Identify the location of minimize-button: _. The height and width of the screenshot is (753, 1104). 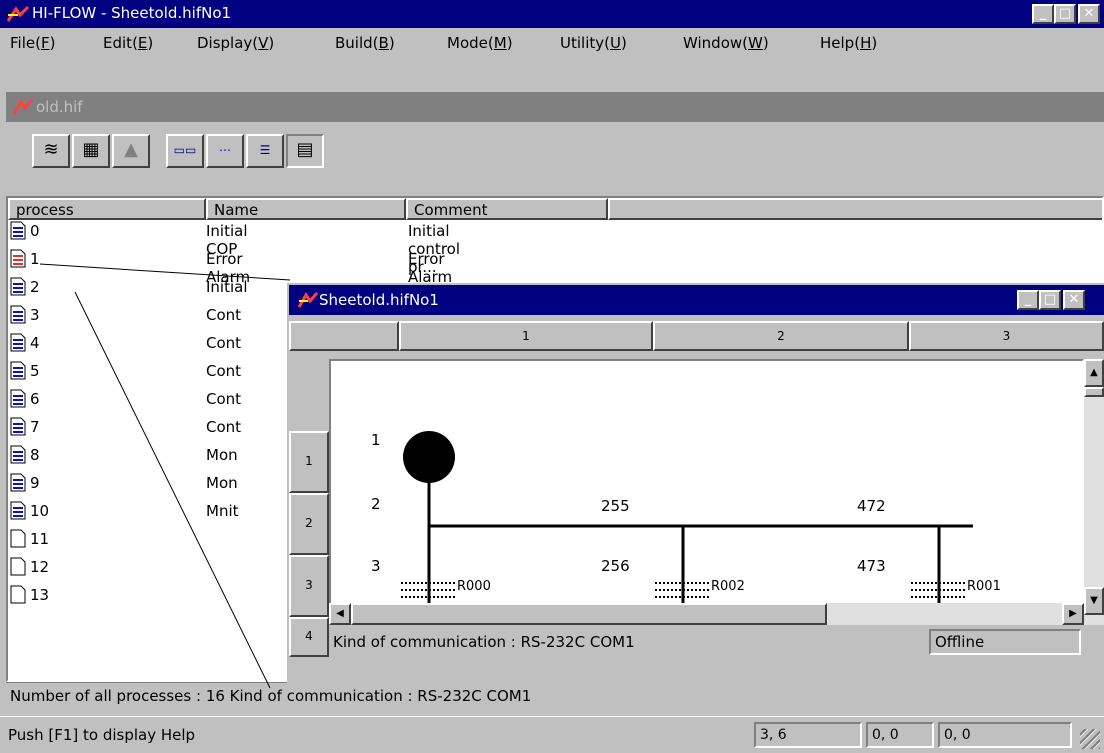
(1043, 14).